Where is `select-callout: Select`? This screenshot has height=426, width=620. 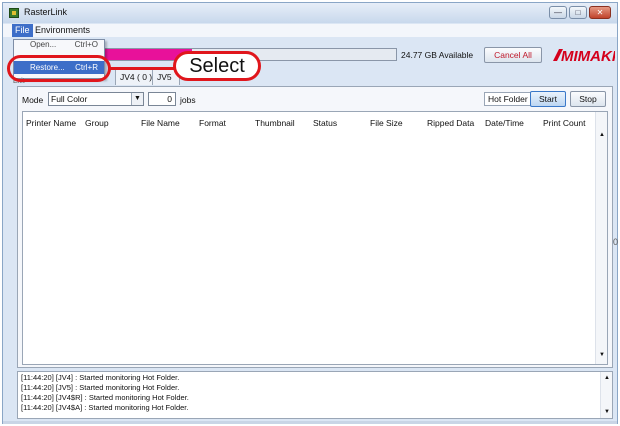
select-callout: Select is located at coordinates (217, 66).